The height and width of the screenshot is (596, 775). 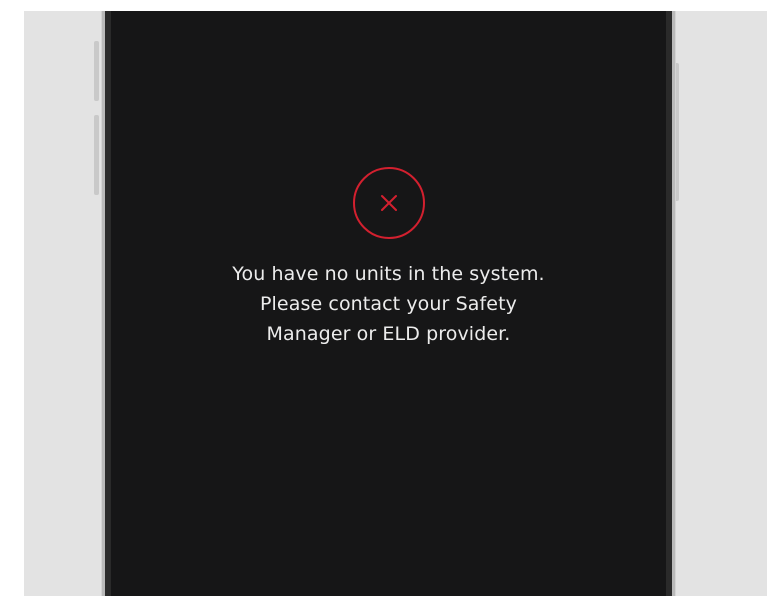 I want to click on message-line-2: Please contact your Safety, so click(x=388, y=304).